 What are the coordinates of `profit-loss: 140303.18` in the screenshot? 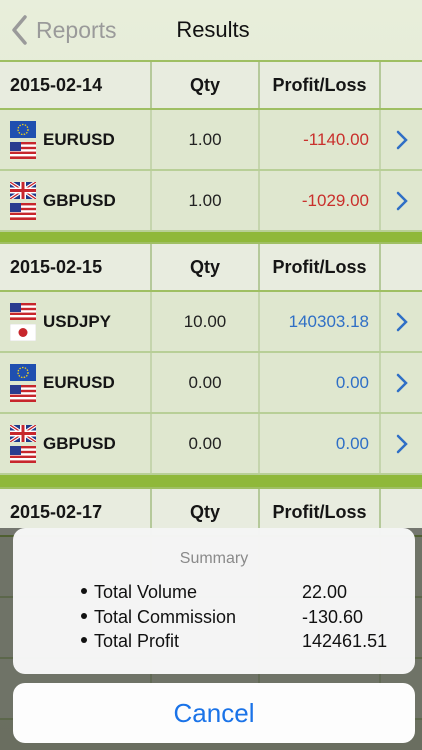 It's located at (320, 321).